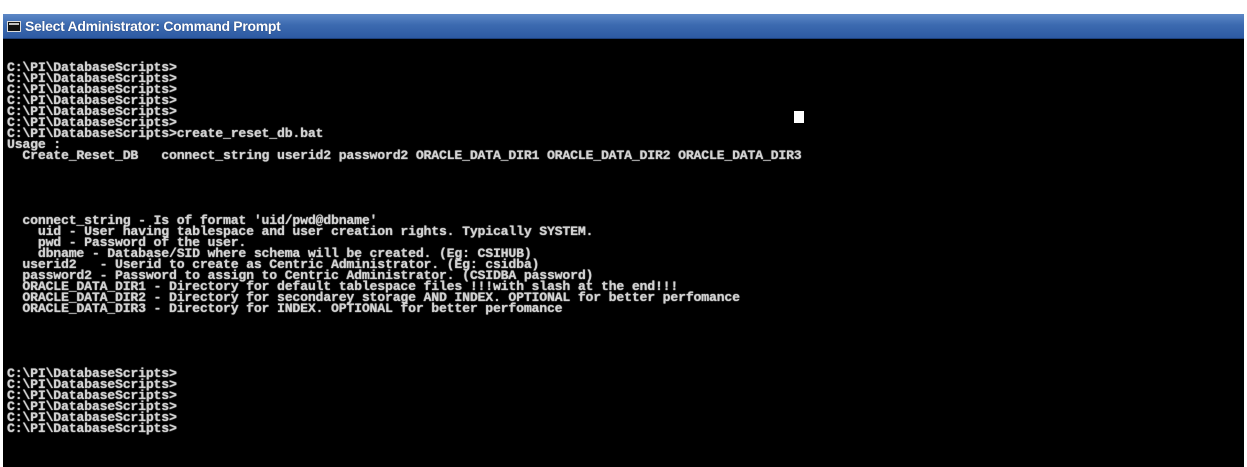 The width and height of the screenshot is (1247, 467). What do you see at coordinates (799, 117) in the screenshot?
I see `text-cursor` at bounding box center [799, 117].